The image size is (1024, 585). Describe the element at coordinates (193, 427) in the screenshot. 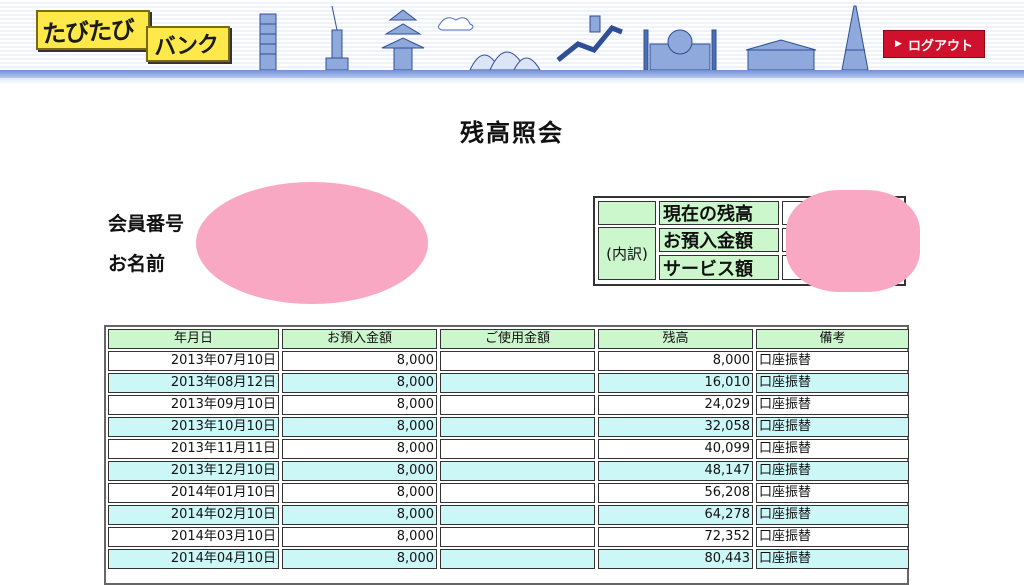

I see `cell-date: 2013年10月10日` at that location.